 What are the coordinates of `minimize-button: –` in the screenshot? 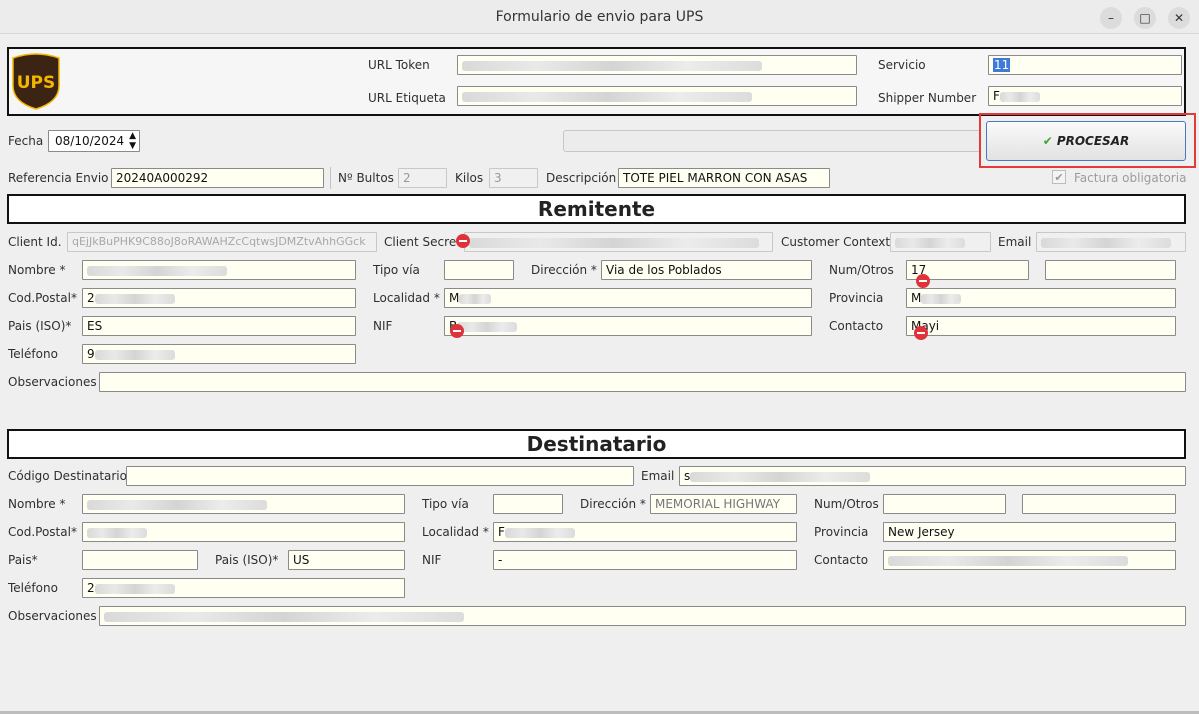 It's located at (1111, 18).